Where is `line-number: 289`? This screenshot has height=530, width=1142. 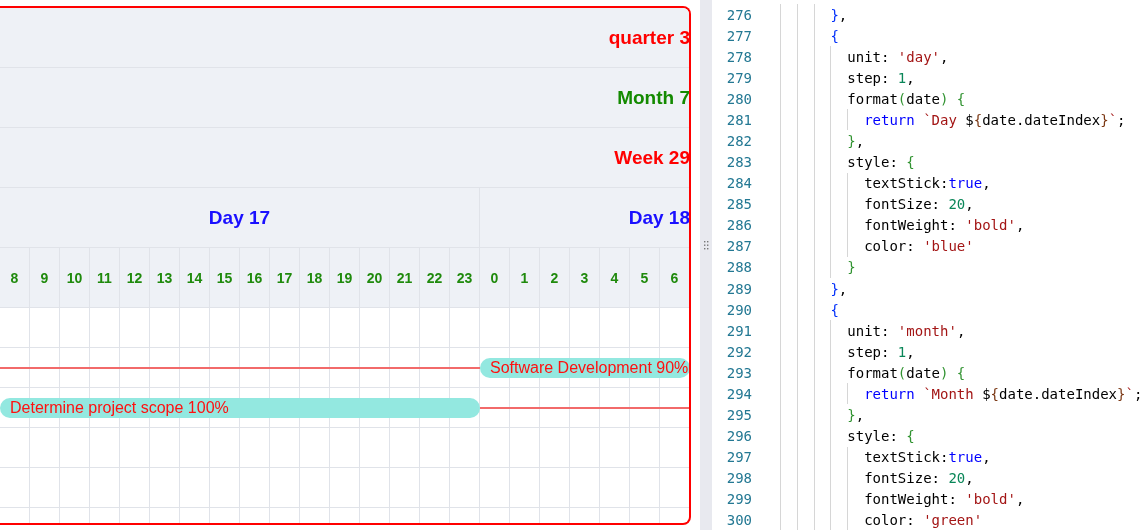
line-number: 289 is located at coordinates (738, 288).